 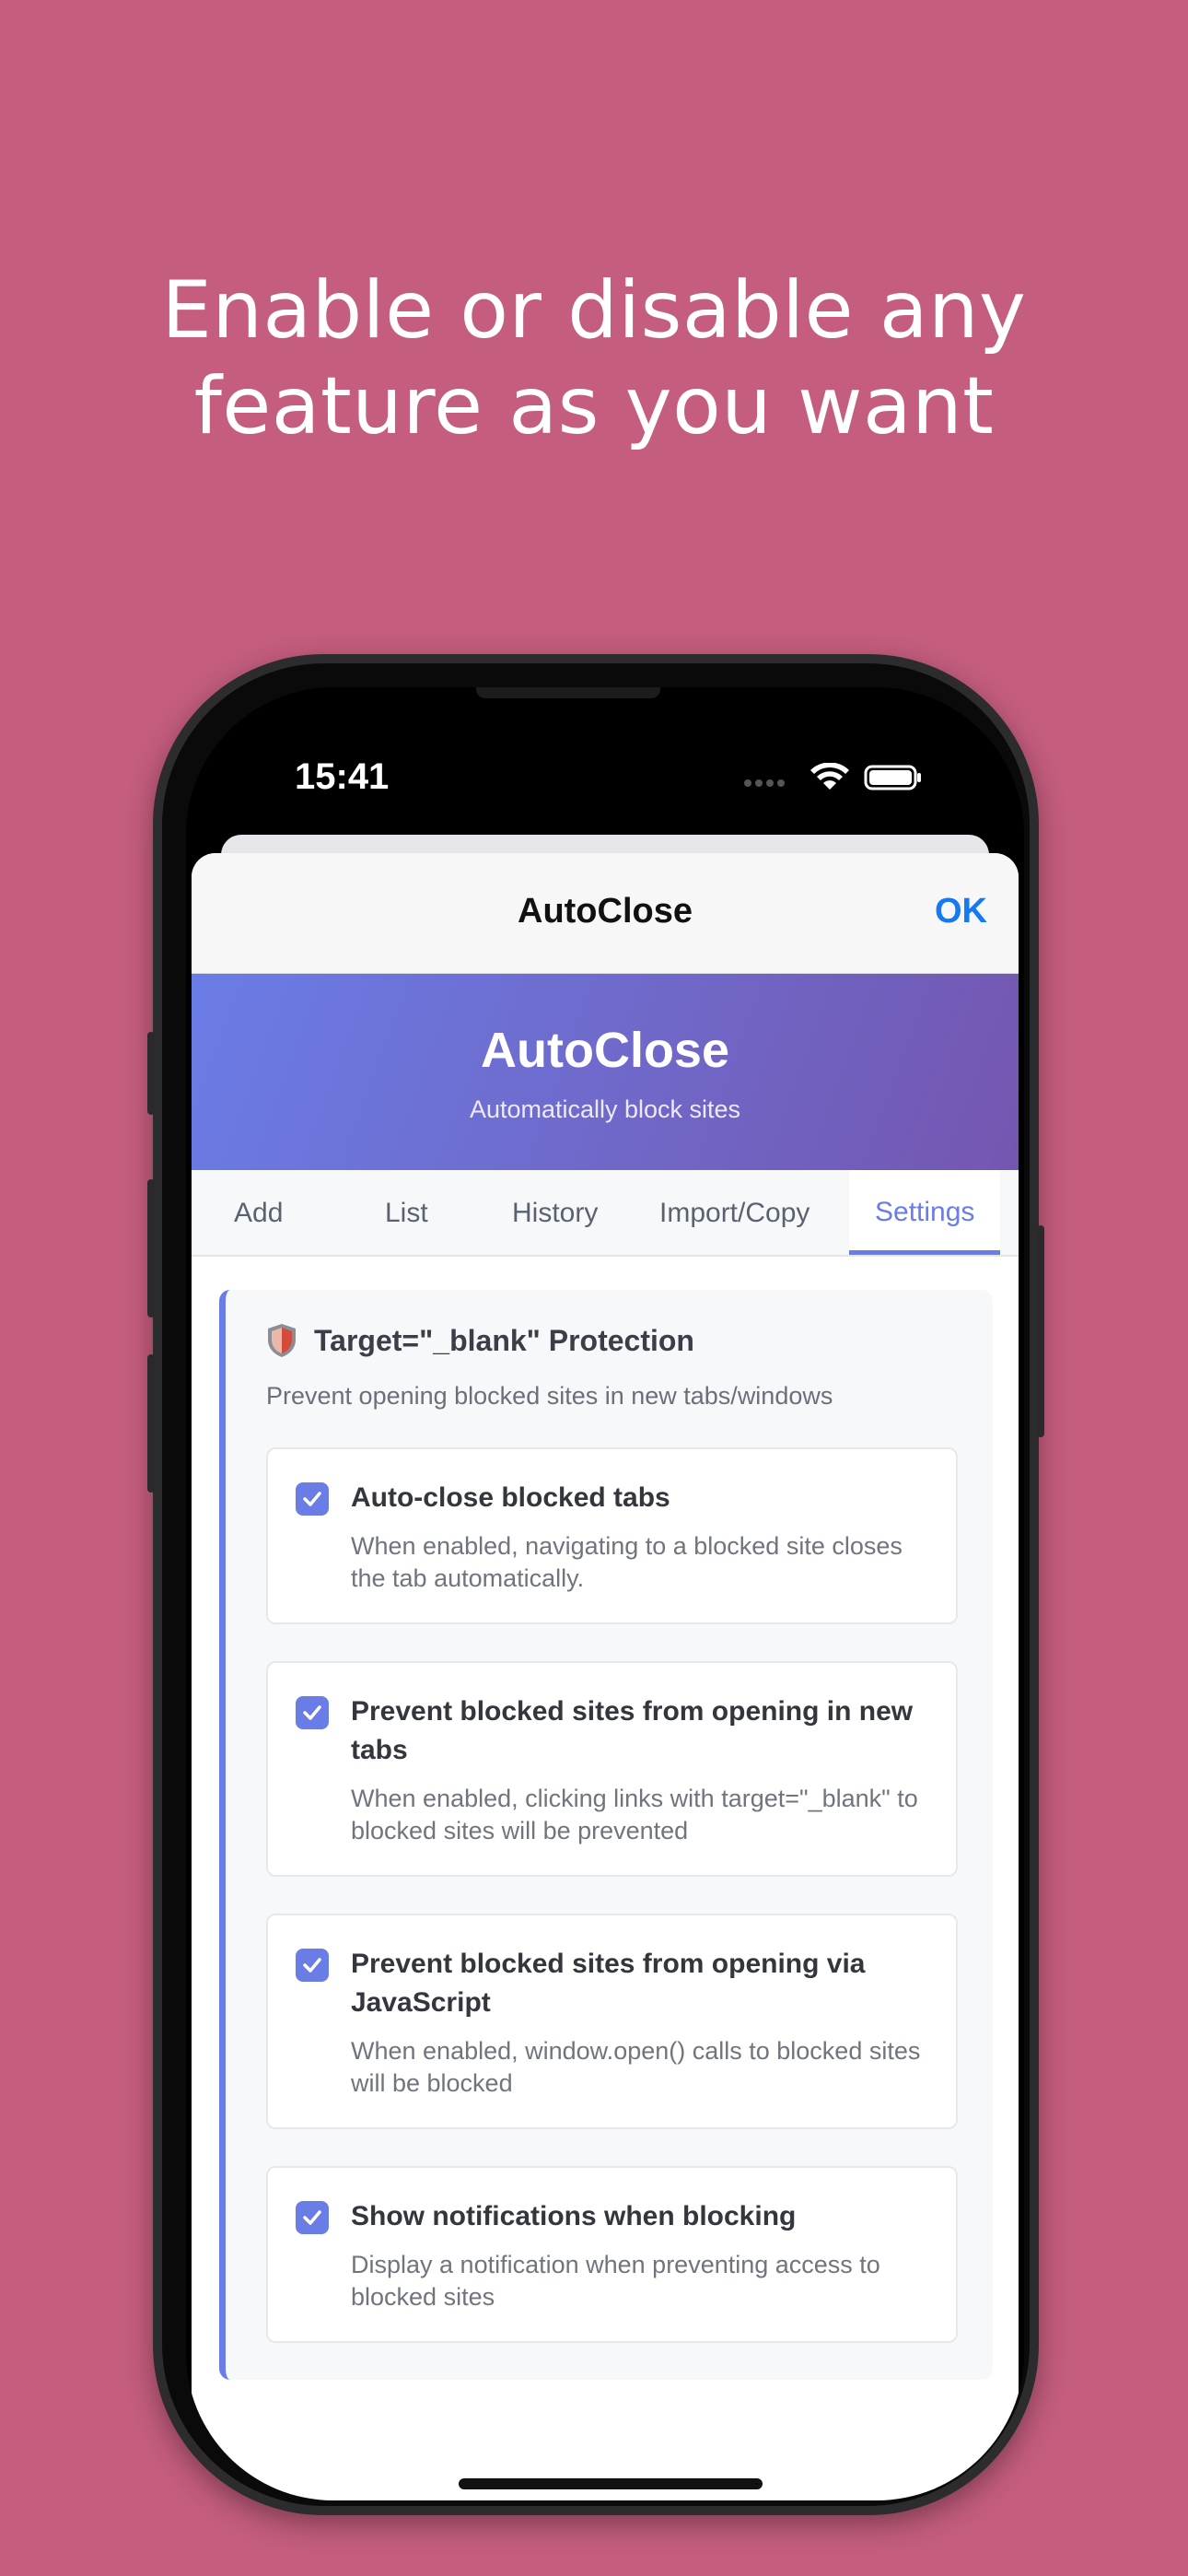 I want to click on option-title: Auto-close blocked tabs, so click(x=510, y=1498).